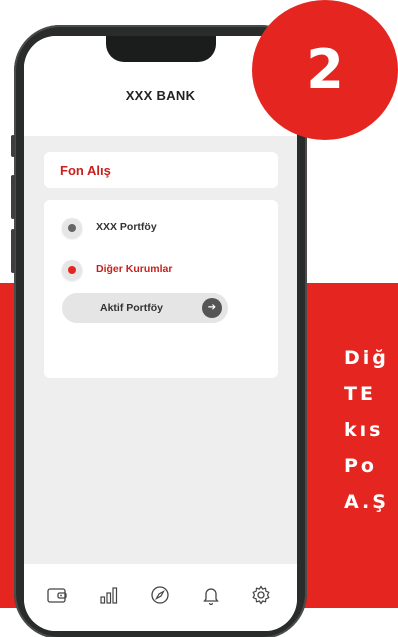 This screenshot has height=637, width=398. I want to click on side-text-line: A.Ş, so click(366, 502).